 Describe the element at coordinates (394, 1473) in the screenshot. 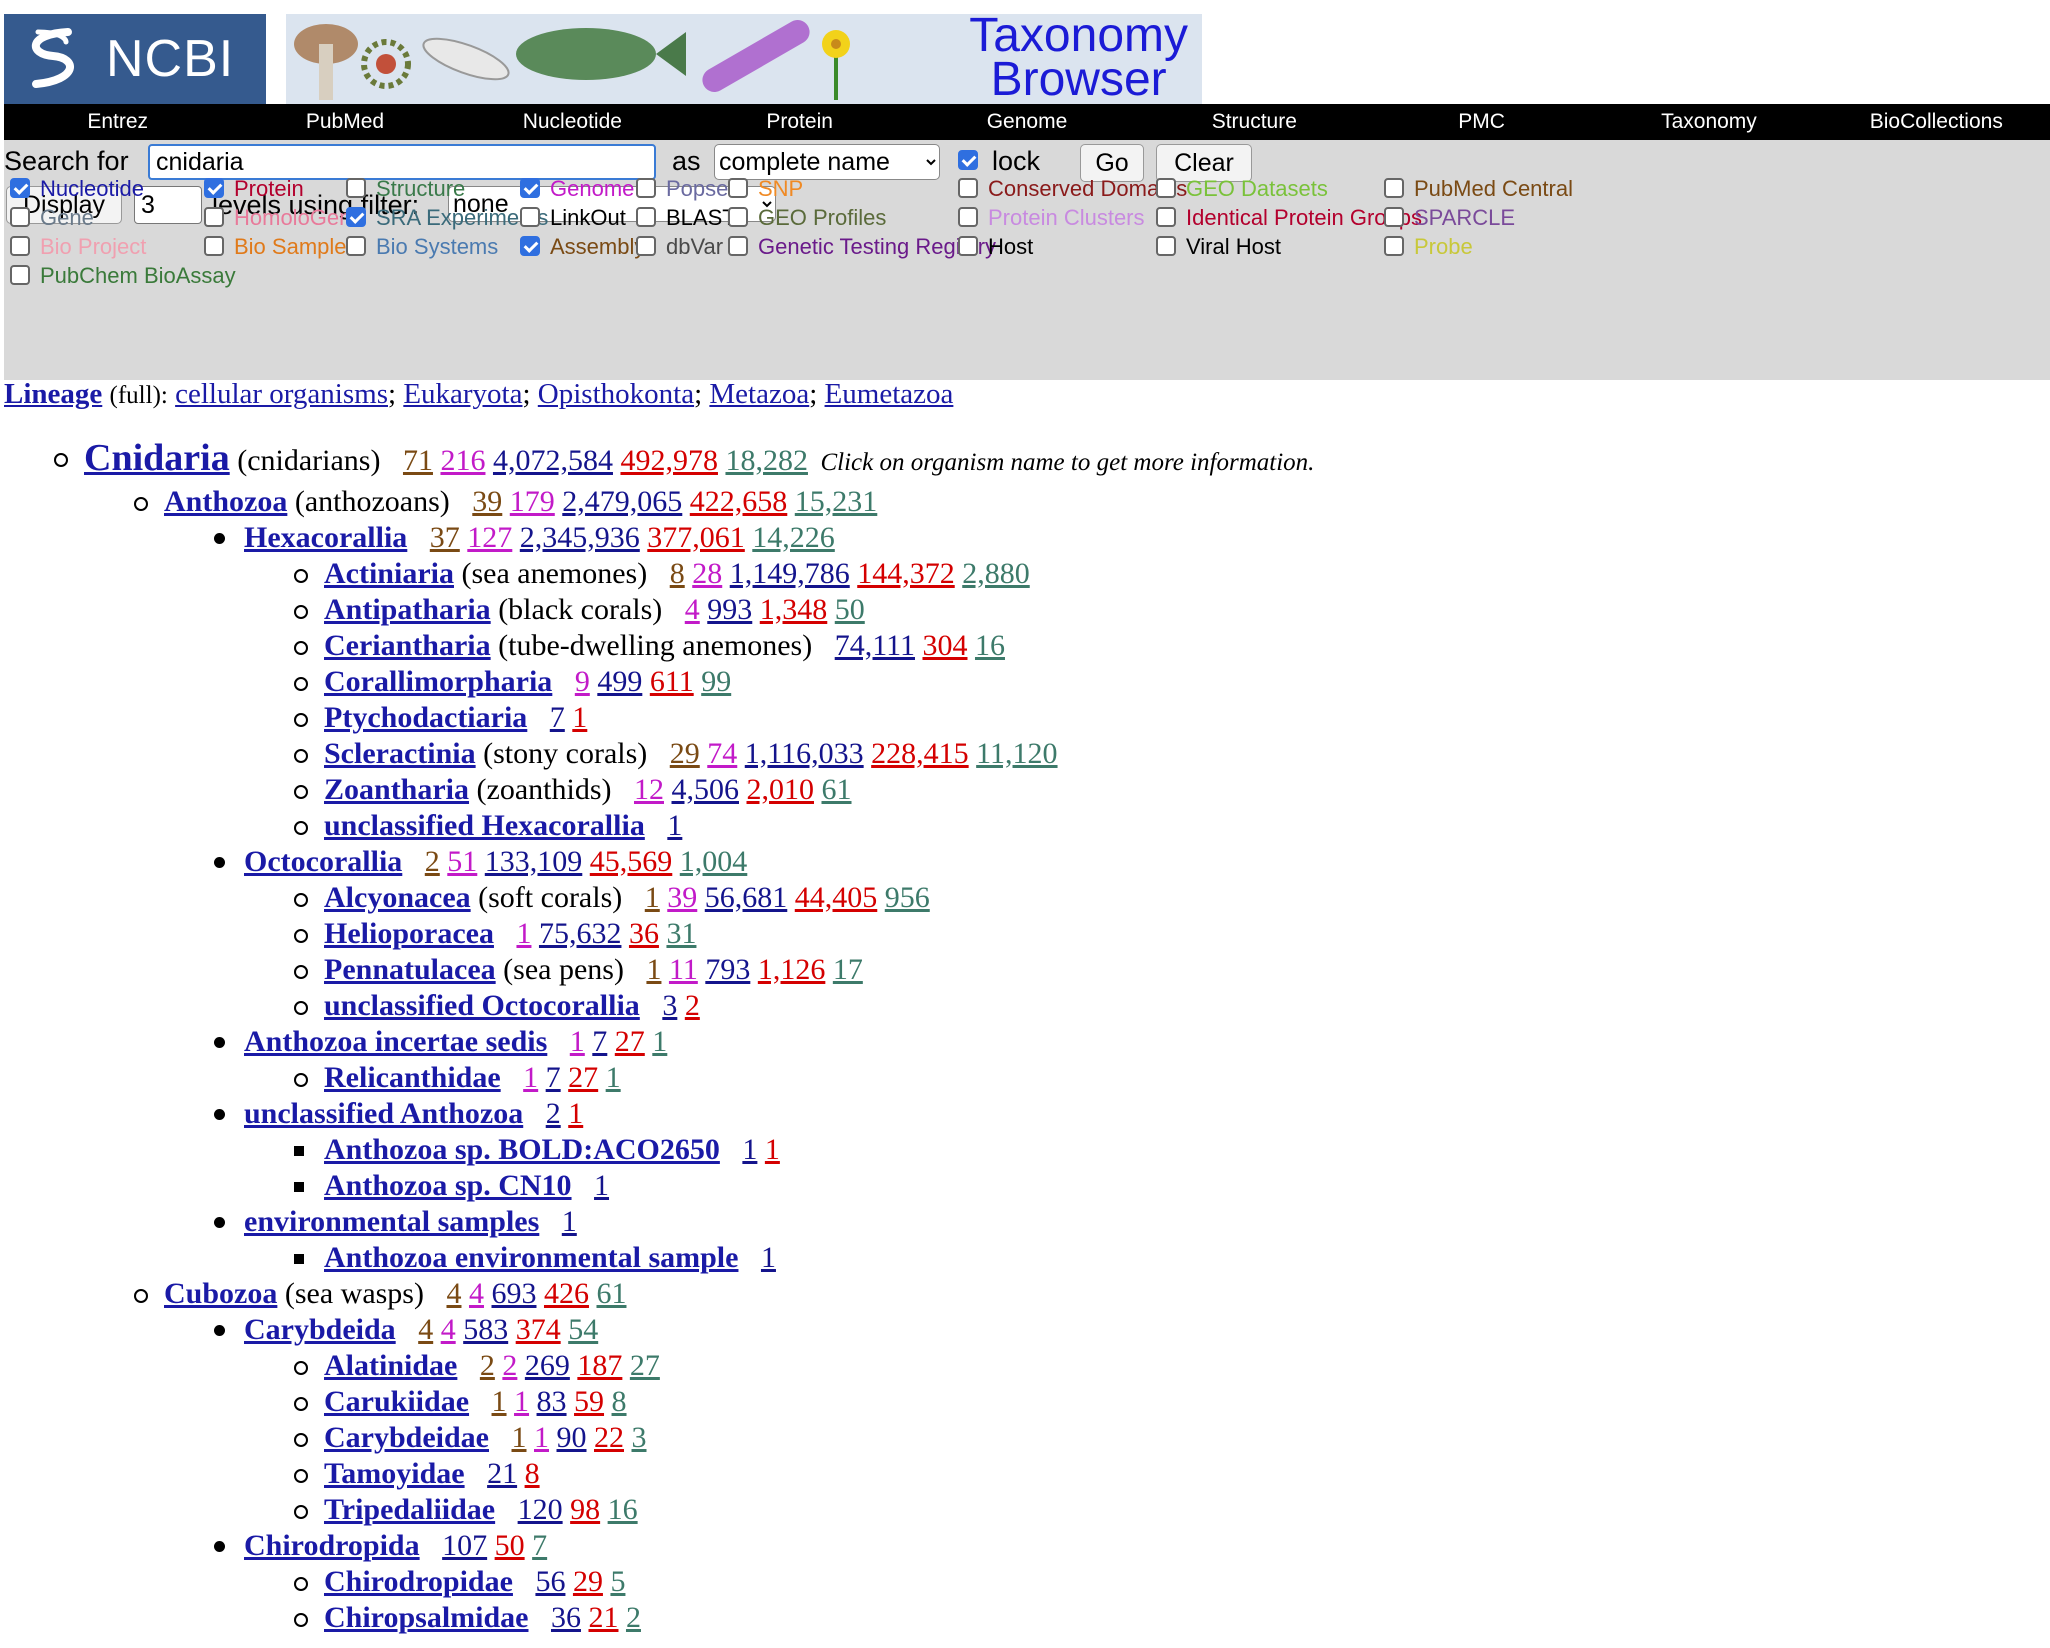

I see `taxon-name-link: Tamoyidae` at that location.